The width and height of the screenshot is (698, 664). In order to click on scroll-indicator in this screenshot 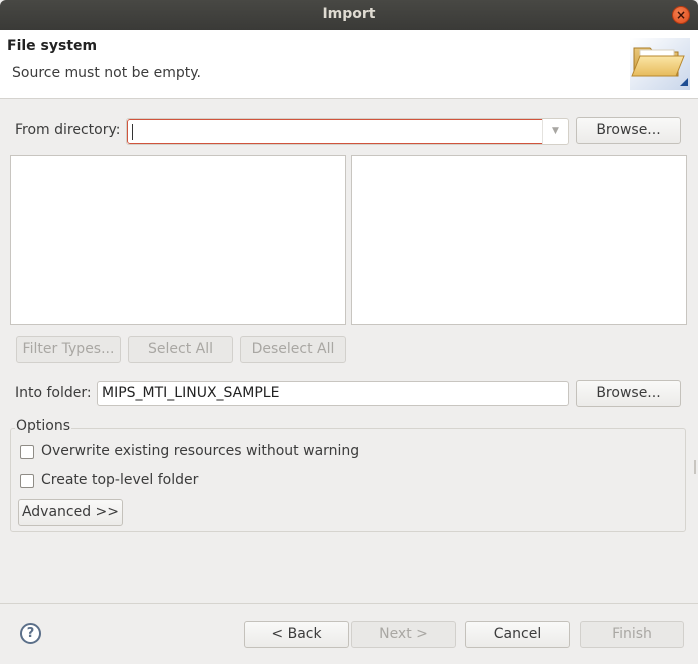, I will do `click(695, 467)`.